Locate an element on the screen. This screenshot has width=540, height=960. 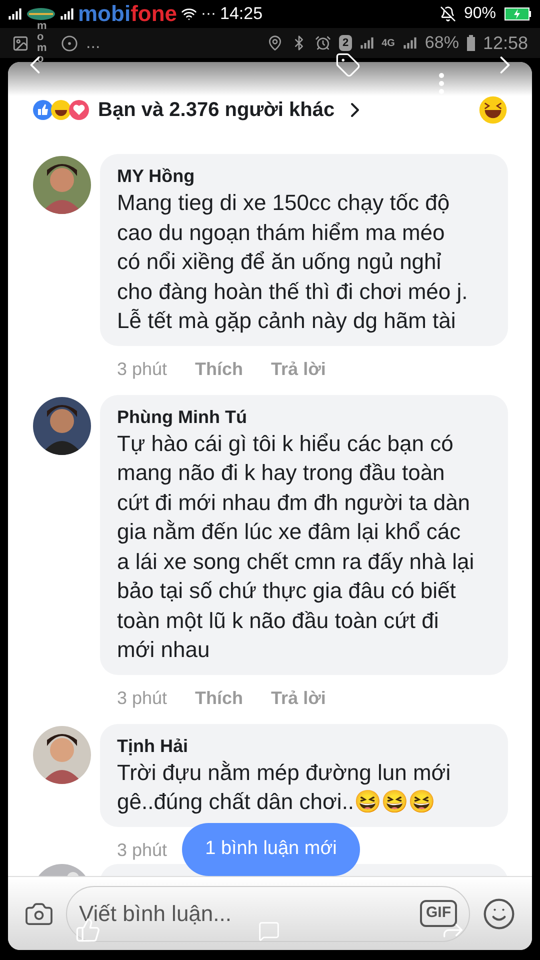
comment-input-field: Viết bình luận... GIF is located at coordinates (268, 914).